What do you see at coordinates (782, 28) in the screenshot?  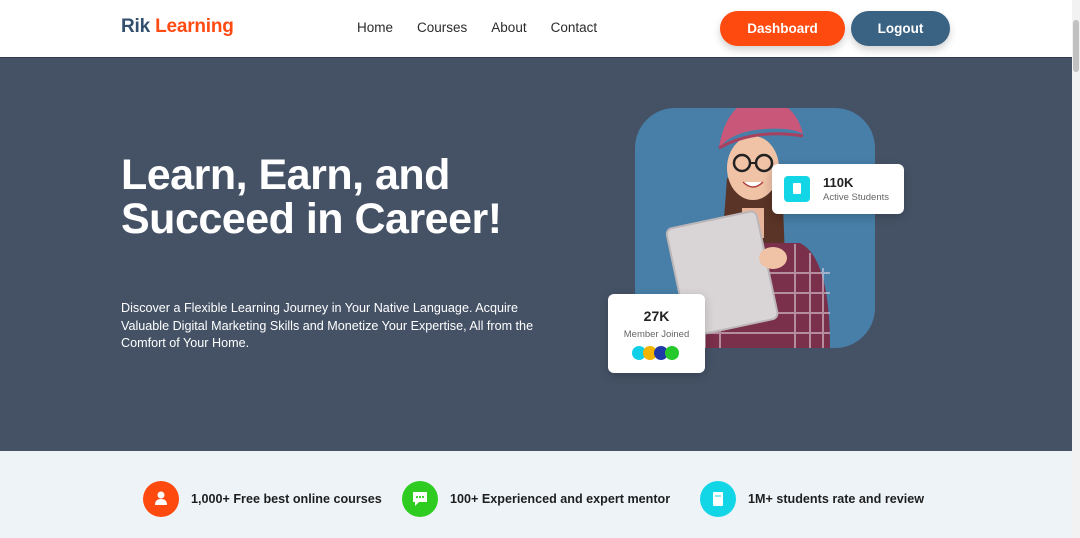 I see `dashboard-button: Dashboard` at bounding box center [782, 28].